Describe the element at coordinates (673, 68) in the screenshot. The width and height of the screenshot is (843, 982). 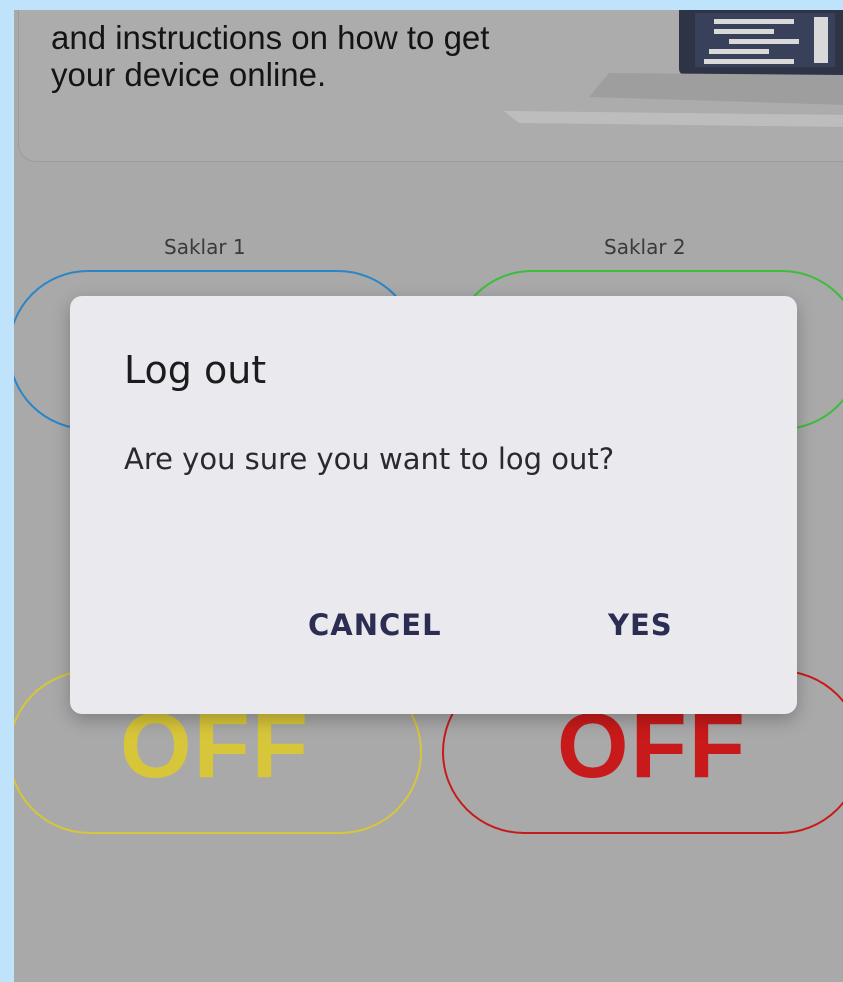
I see `laptop-illustration` at that location.